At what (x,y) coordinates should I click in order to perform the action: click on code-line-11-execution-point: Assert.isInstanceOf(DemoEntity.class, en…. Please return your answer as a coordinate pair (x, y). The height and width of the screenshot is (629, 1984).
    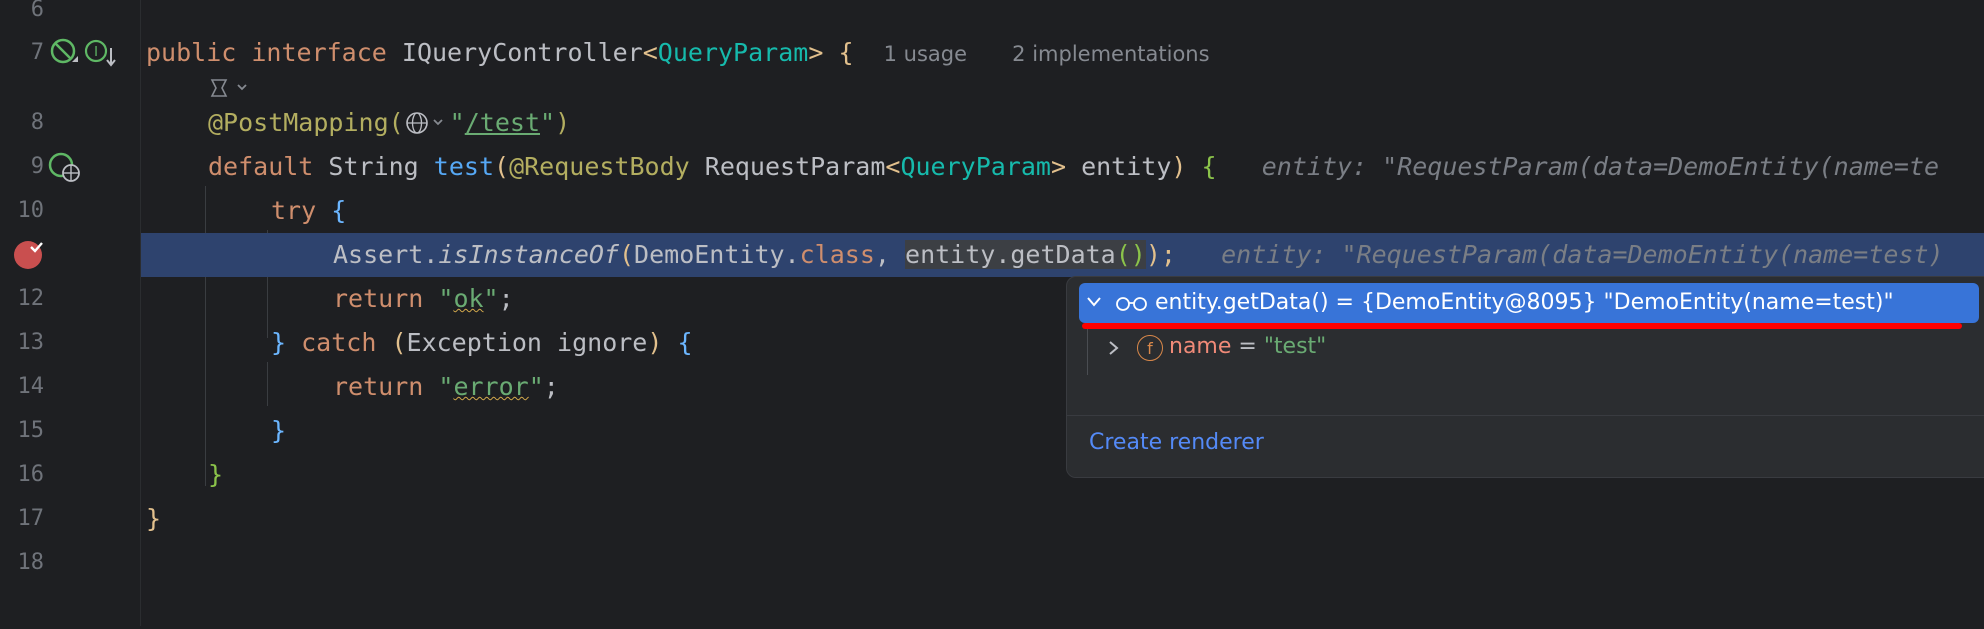
    Looking at the image, I should click on (1062, 255).